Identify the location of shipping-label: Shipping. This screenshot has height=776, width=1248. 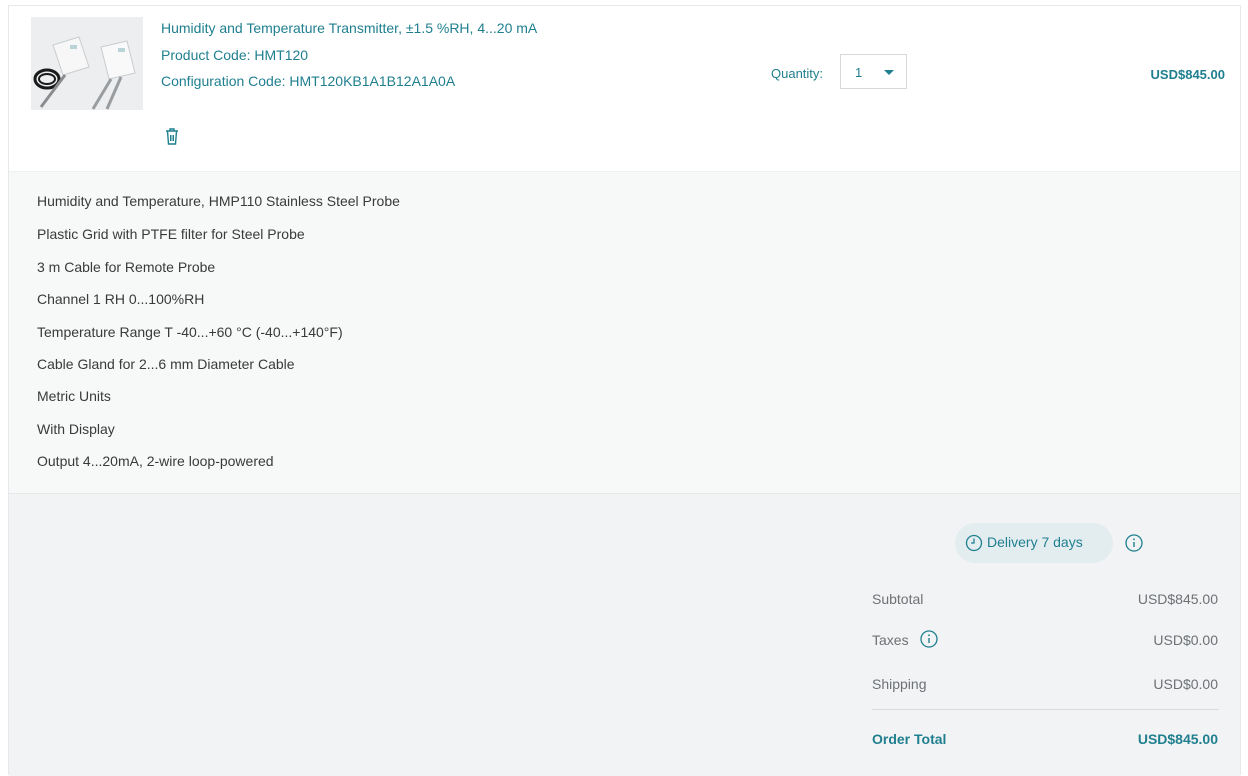
(899, 684).